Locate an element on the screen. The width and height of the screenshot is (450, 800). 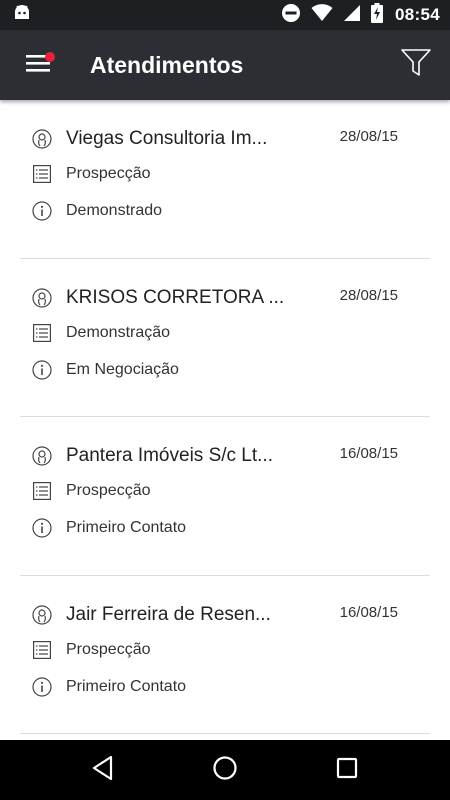
item-status-row: Demonstrado is located at coordinates (97, 211).